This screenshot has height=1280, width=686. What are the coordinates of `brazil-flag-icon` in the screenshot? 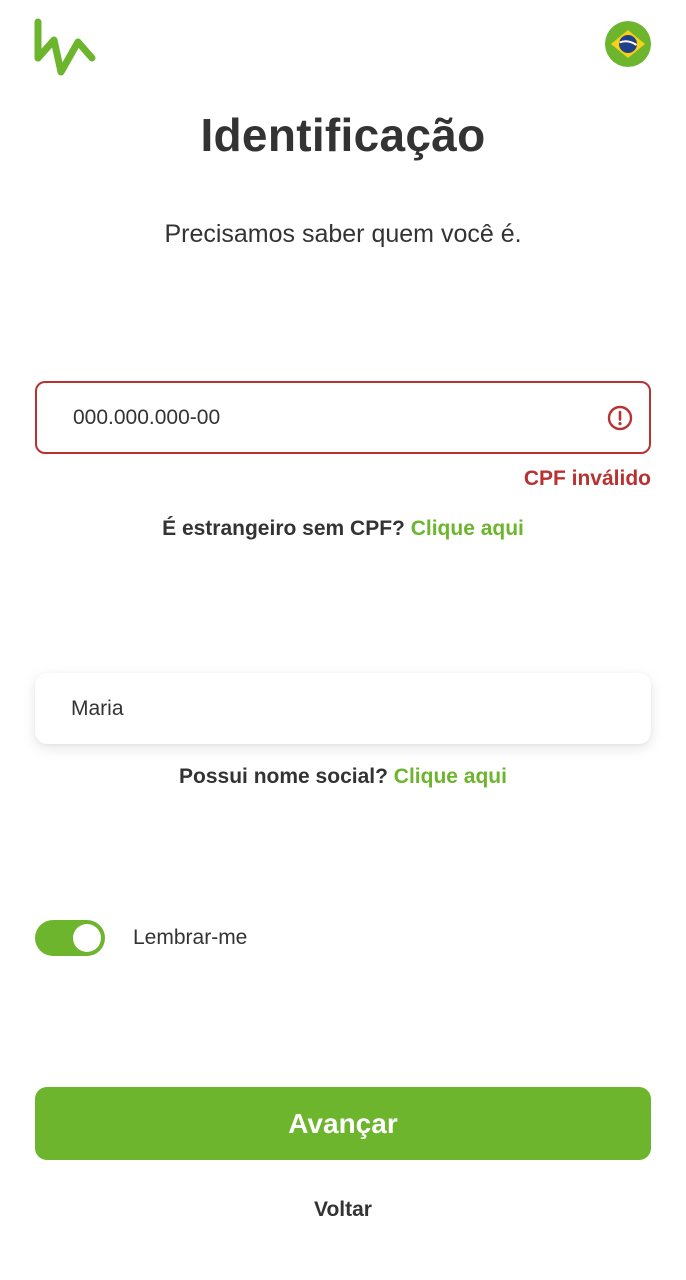 It's located at (628, 44).